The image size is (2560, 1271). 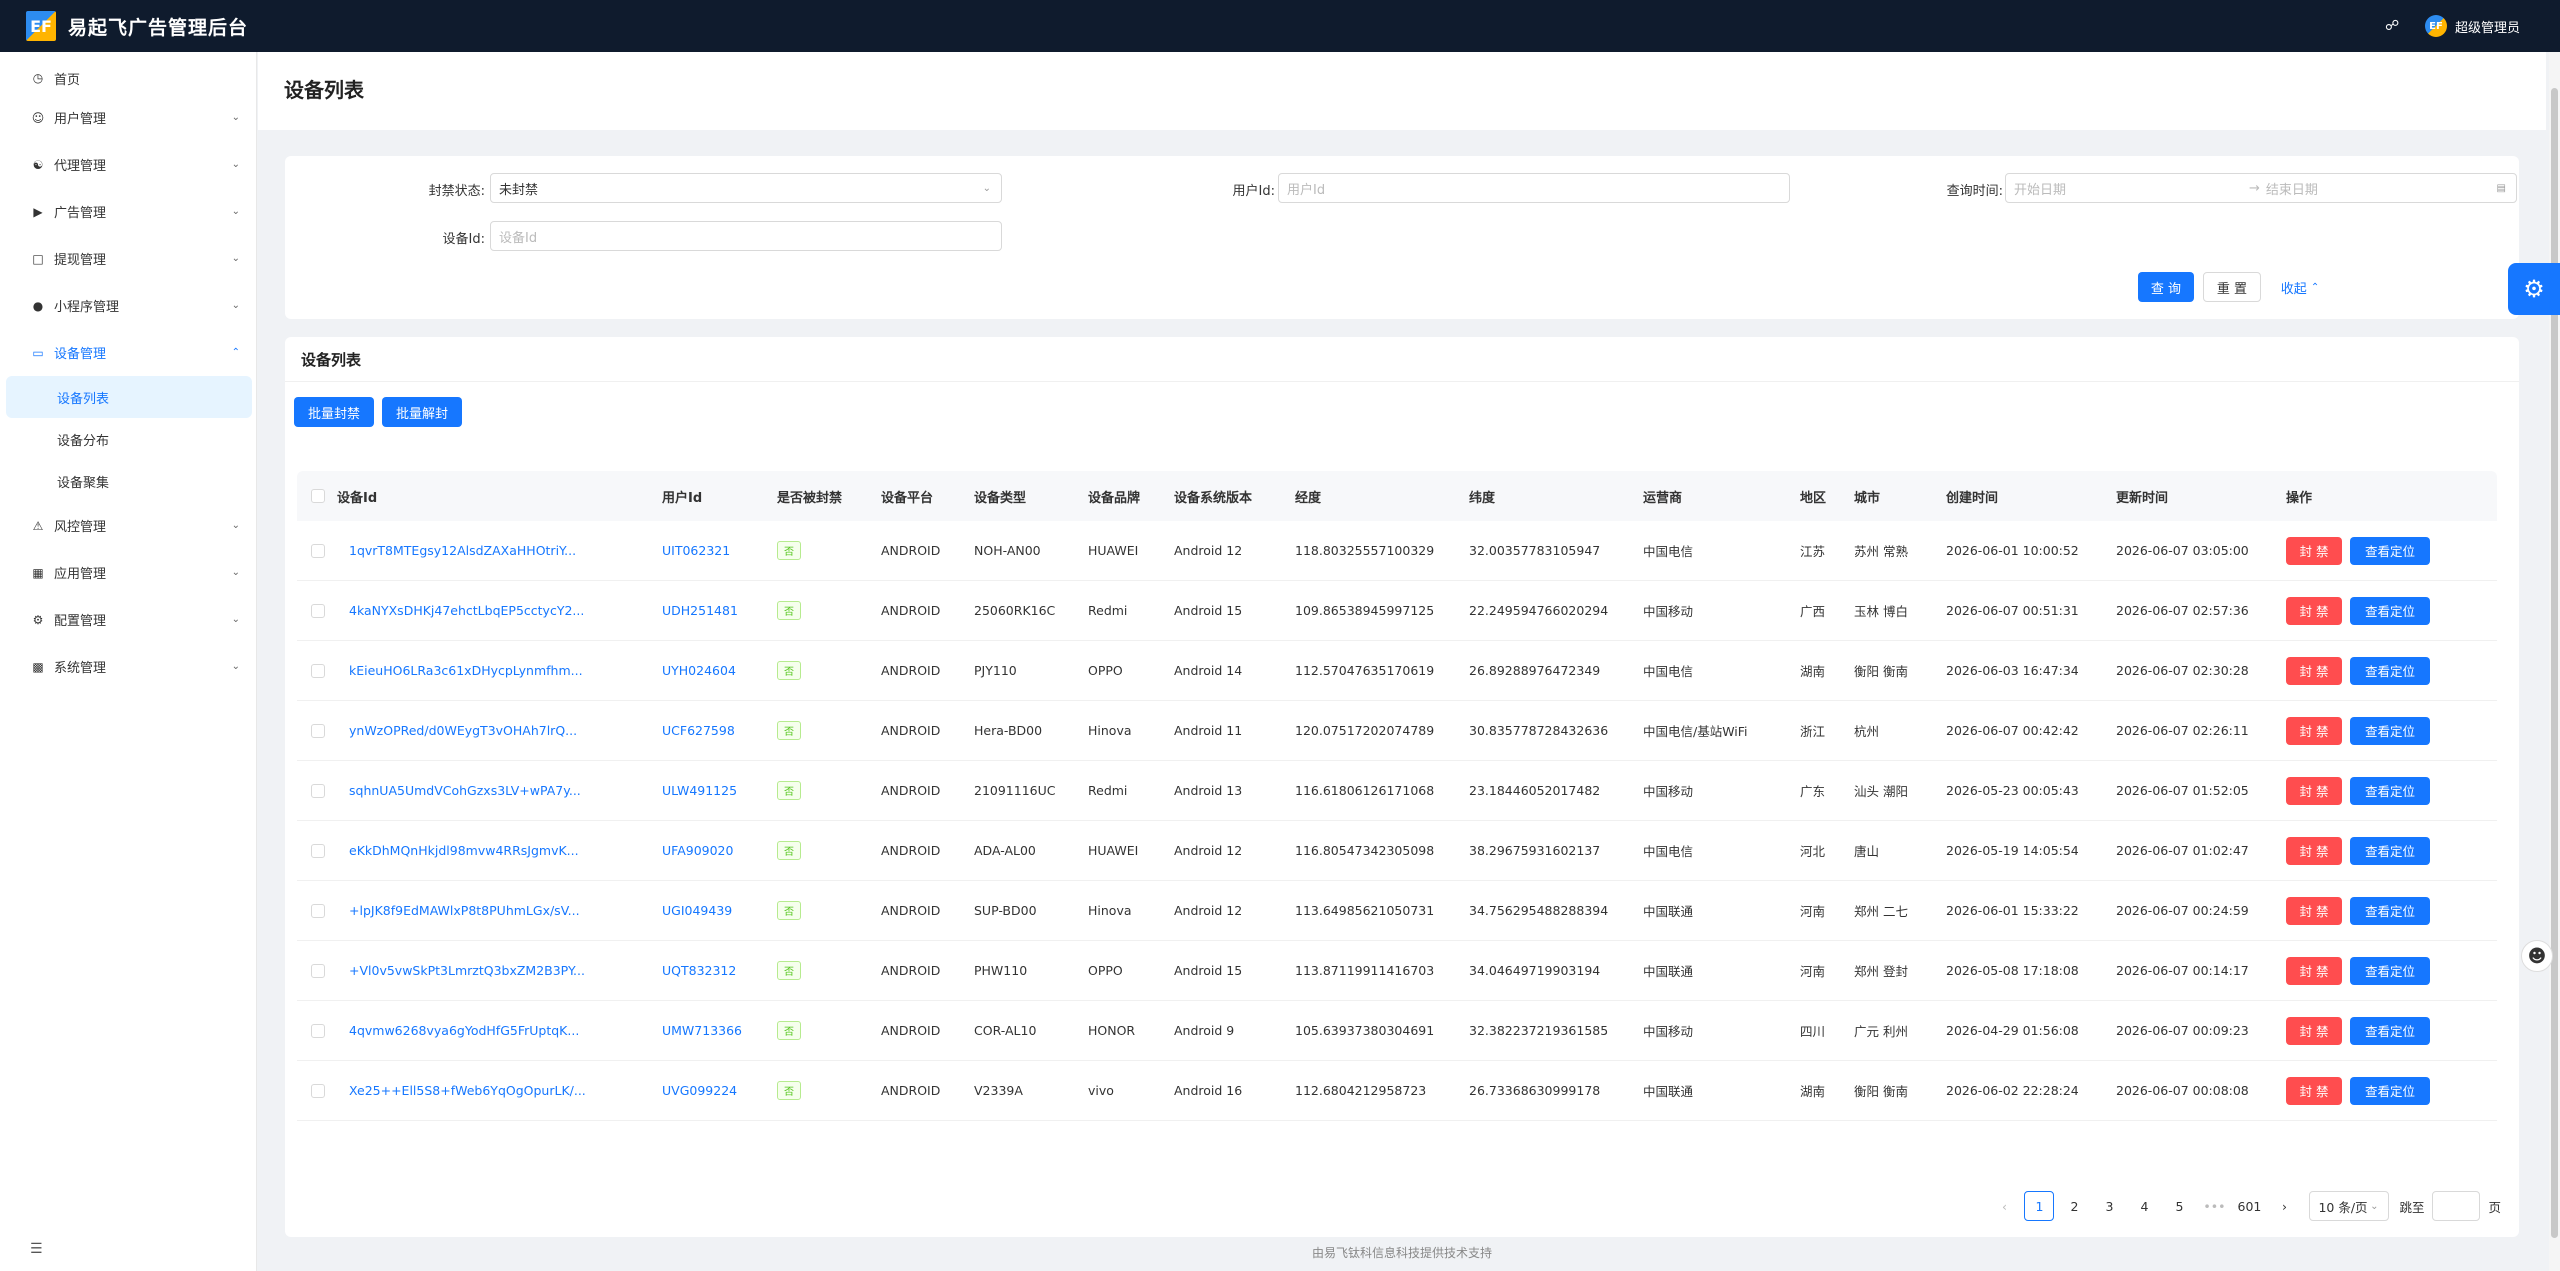 I want to click on page-number: 4, so click(x=2144, y=1206).